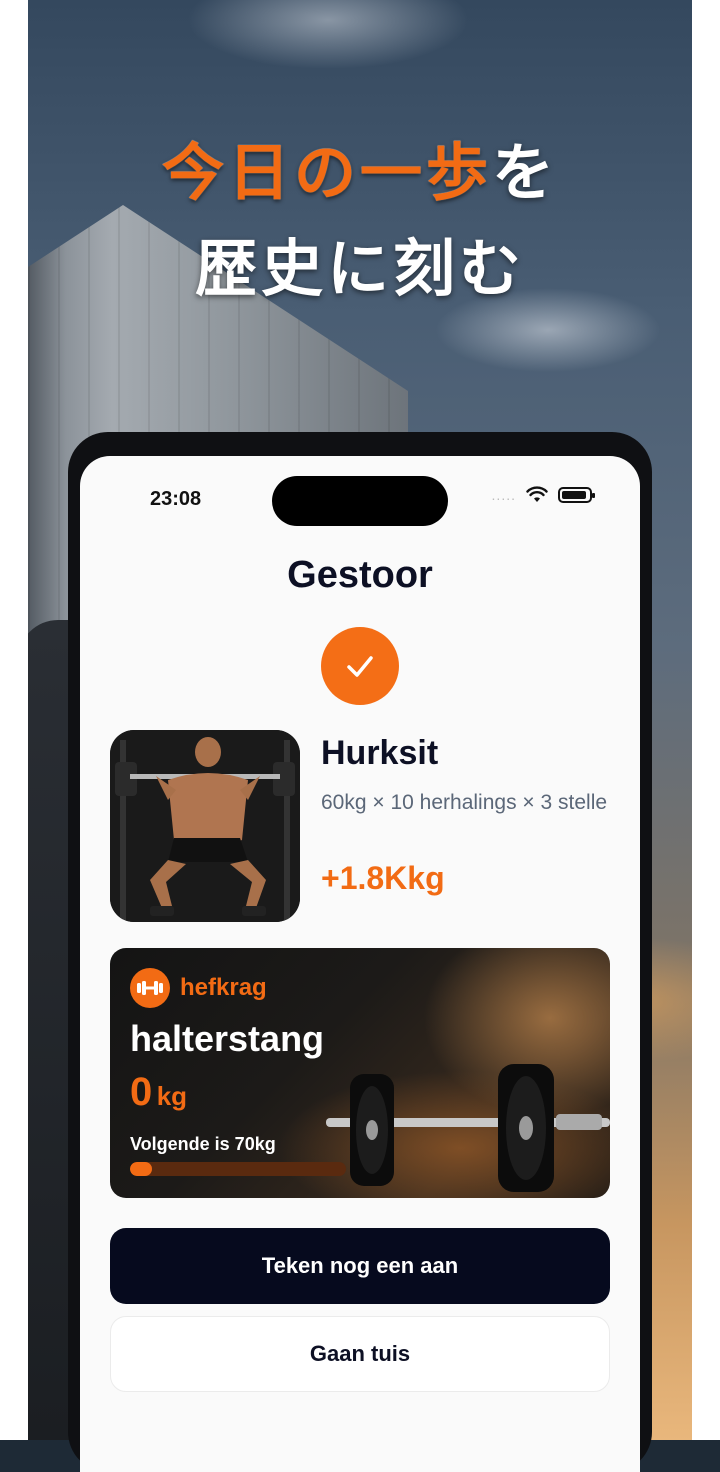 The image size is (720, 1472). I want to click on card-header: hefkrag, so click(198, 988).